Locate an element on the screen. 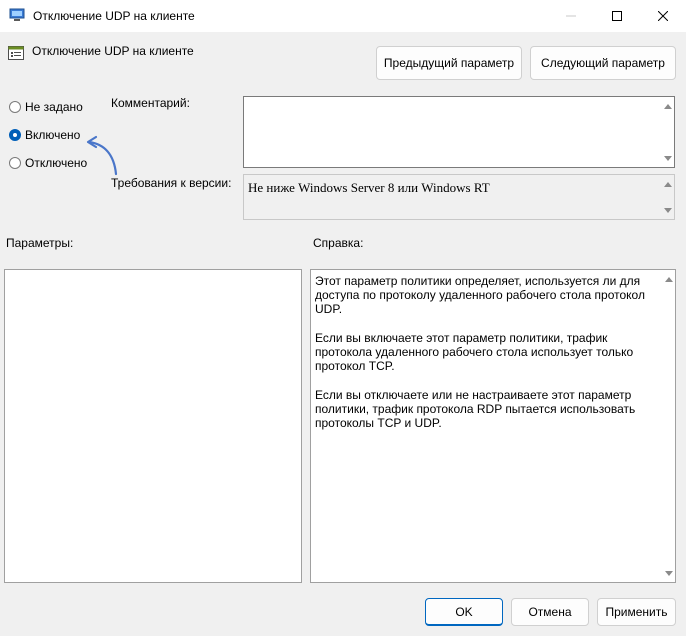  maximize-button is located at coordinates (617, 16).